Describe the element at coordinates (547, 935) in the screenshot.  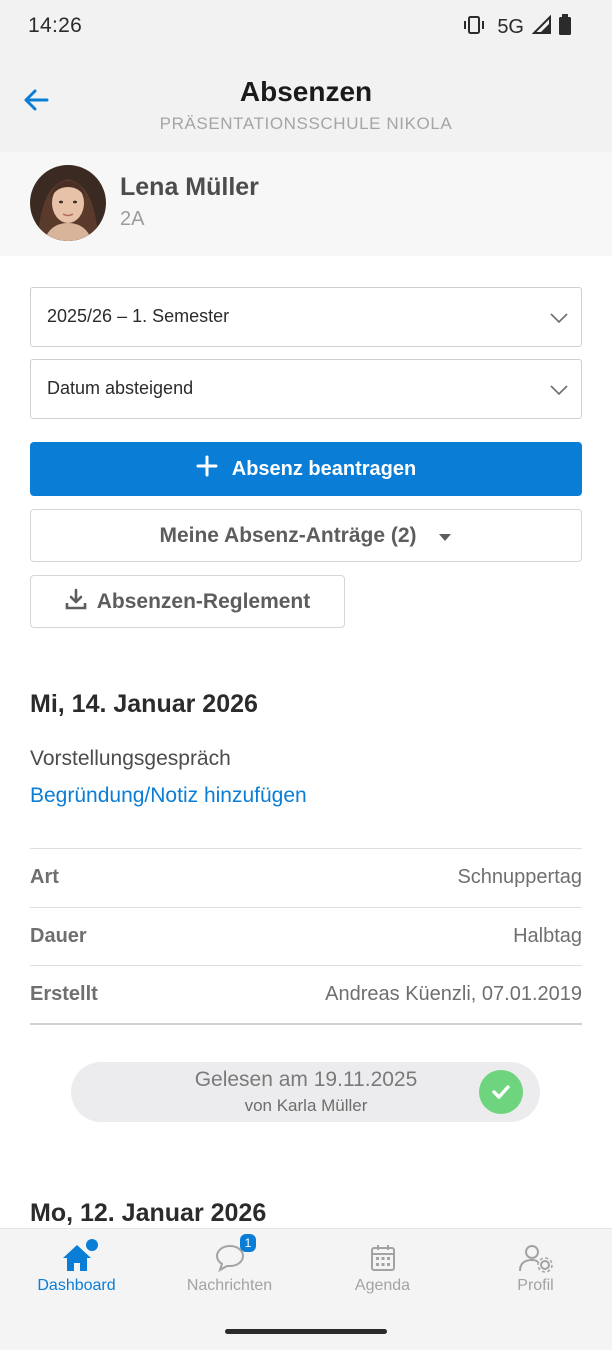
I see `detail-value: Halbtag` at that location.